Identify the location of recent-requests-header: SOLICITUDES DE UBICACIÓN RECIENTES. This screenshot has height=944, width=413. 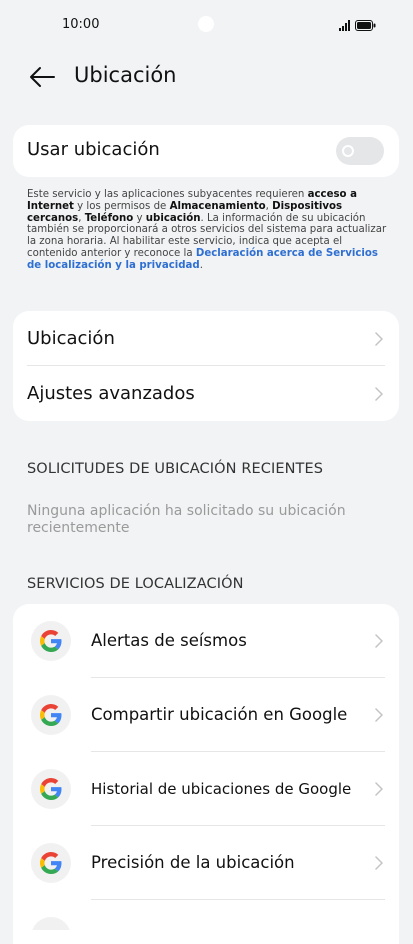
(175, 469).